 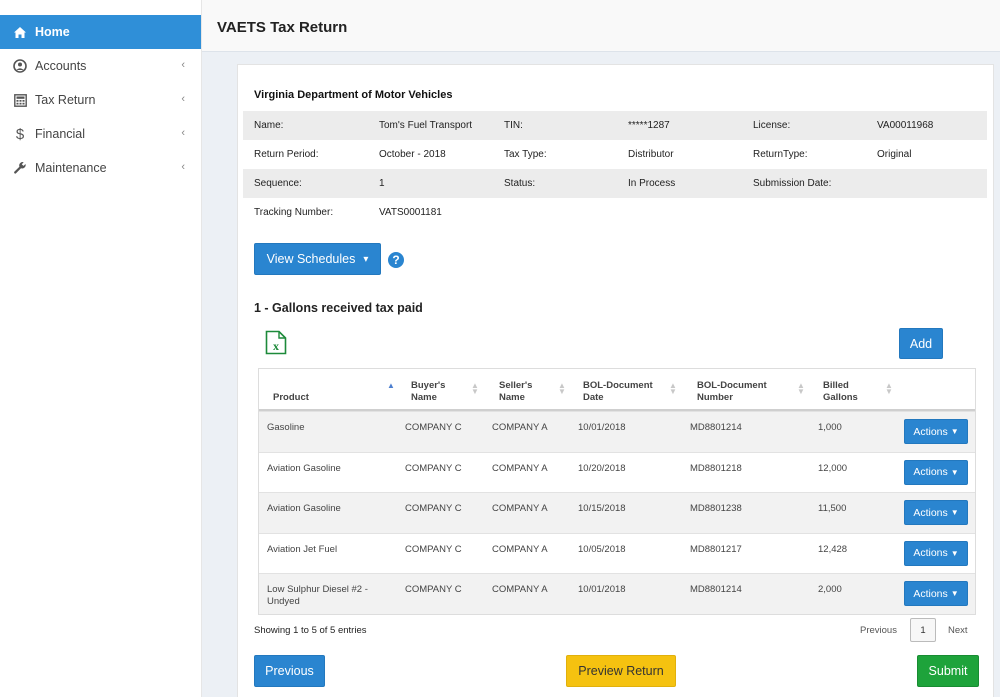 What do you see at coordinates (20, 168) in the screenshot?
I see `wrench-icon` at bounding box center [20, 168].